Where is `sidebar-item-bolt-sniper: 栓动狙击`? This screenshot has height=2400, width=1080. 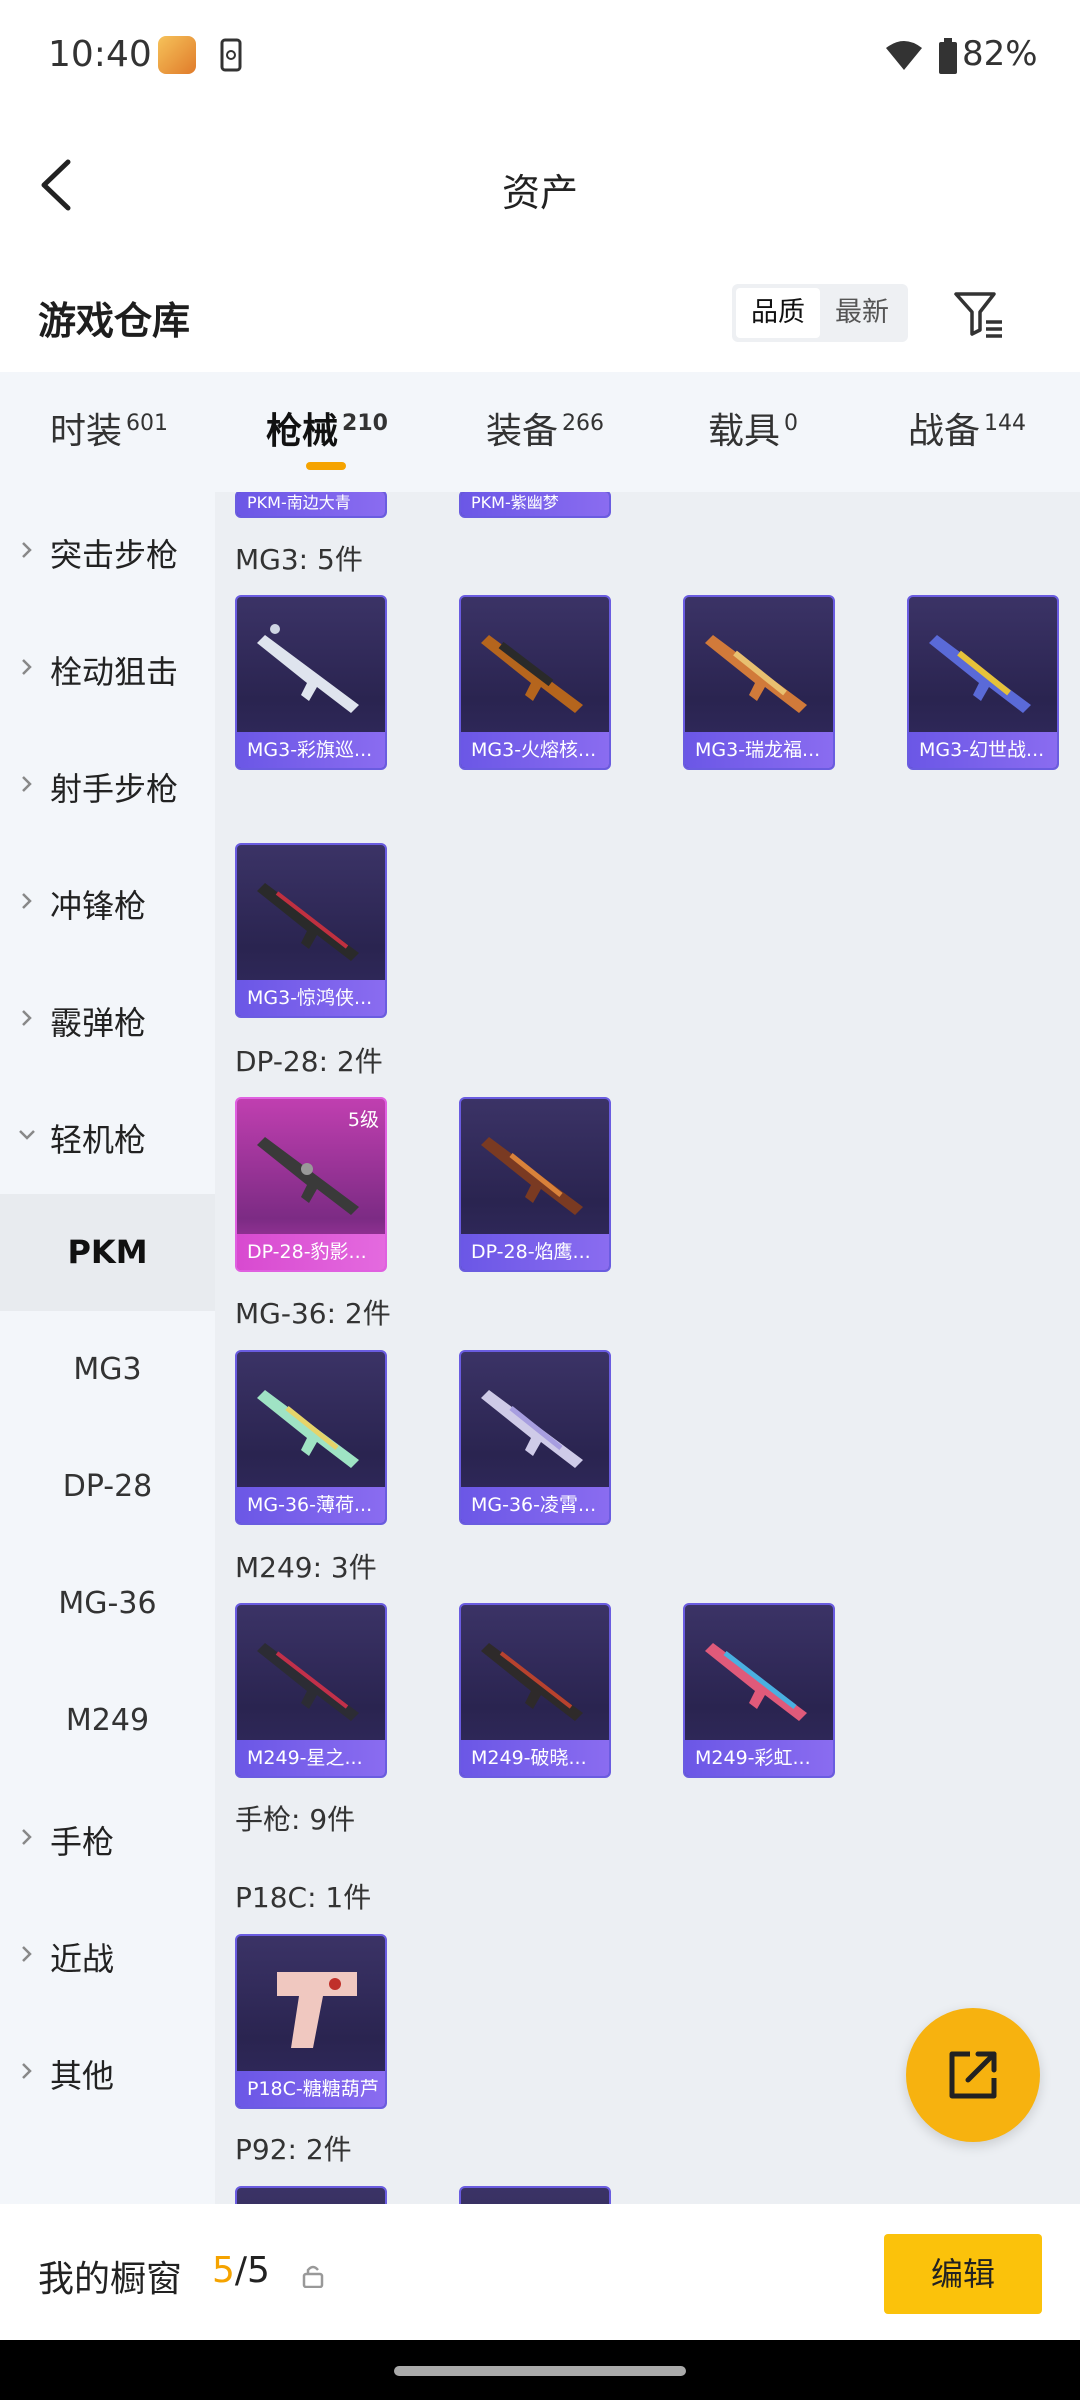
sidebar-item-bolt-sniper: 栓动狙击 is located at coordinates (107, 667).